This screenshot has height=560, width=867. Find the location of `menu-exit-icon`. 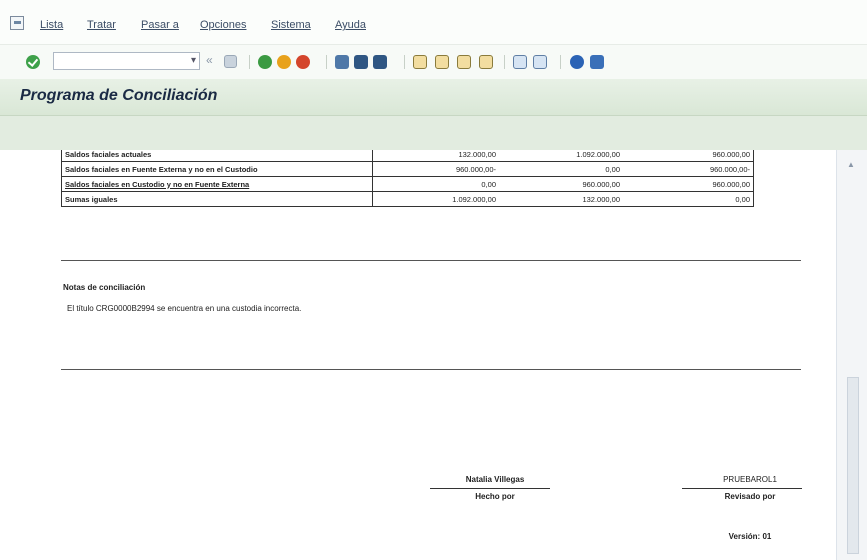

menu-exit-icon is located at coordinates (17, 23).